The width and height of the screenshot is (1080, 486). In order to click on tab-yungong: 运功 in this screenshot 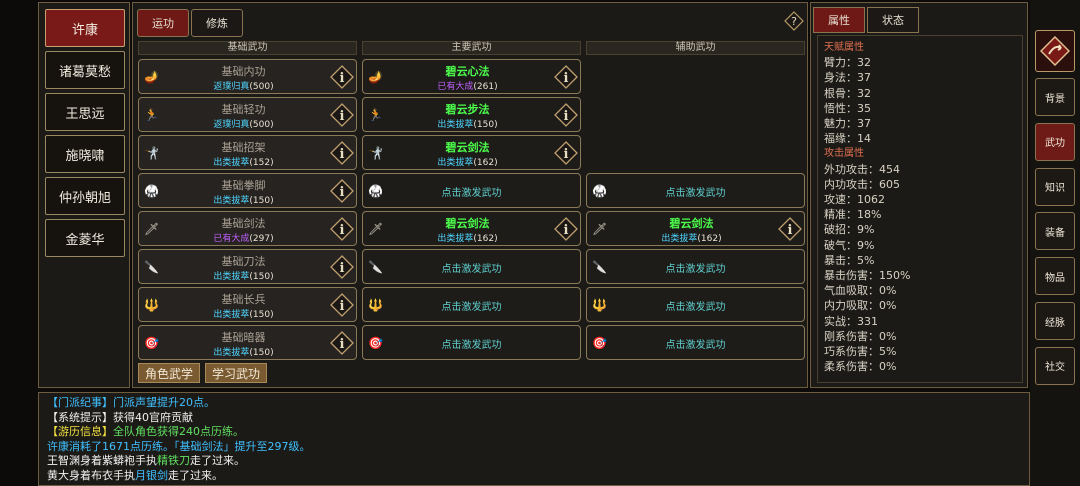, I will do `click(163, 23)`.